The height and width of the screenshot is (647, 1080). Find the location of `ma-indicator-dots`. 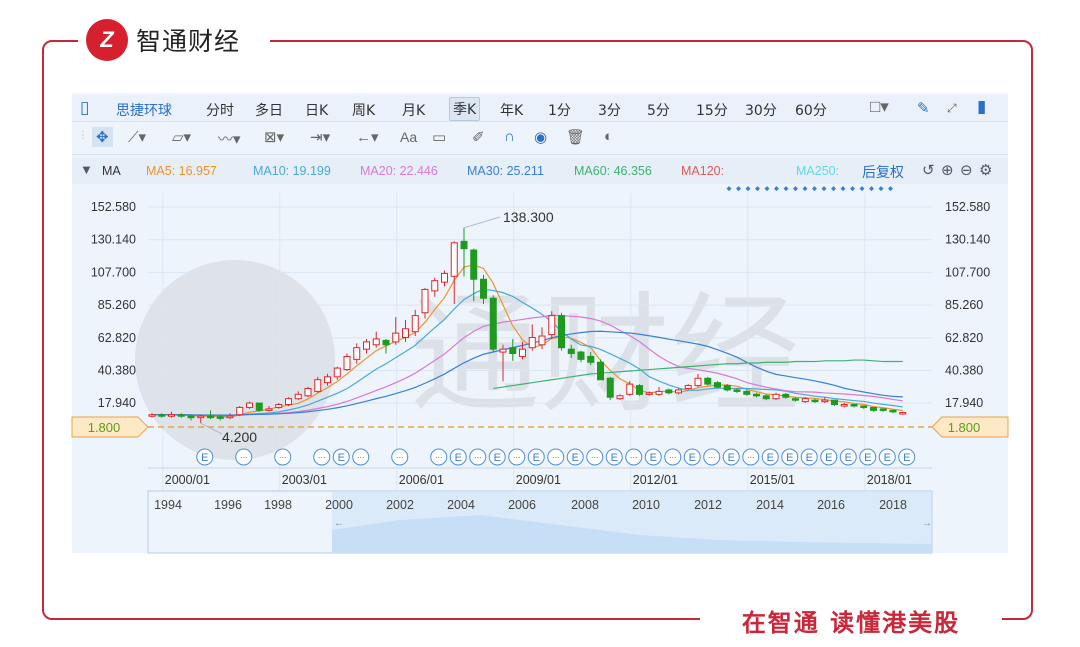

ma-indicator-dots is located at coordinates (809, 189).